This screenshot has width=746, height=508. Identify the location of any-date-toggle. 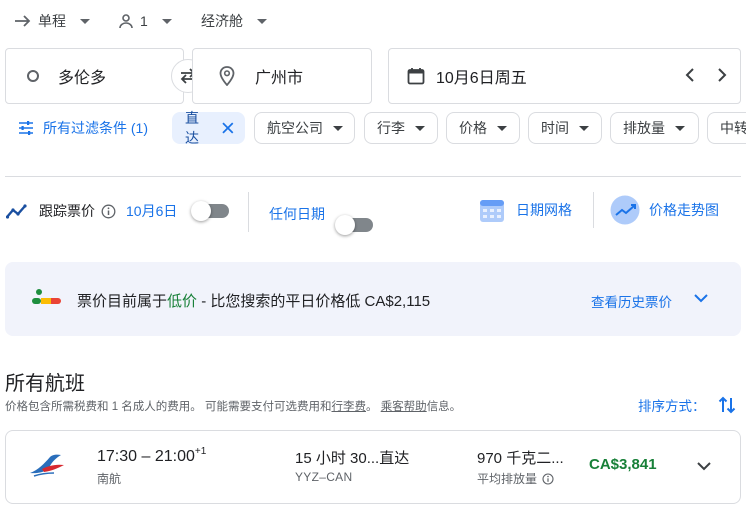
(354, 225).